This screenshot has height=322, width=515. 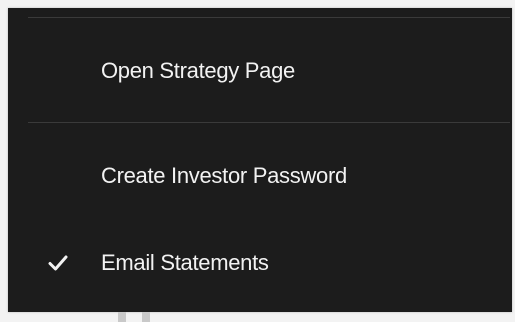 What do you see at coordinates (269, 17) in the screenshot?
I see `menu-divider-top` at bounding box center [269, 17].